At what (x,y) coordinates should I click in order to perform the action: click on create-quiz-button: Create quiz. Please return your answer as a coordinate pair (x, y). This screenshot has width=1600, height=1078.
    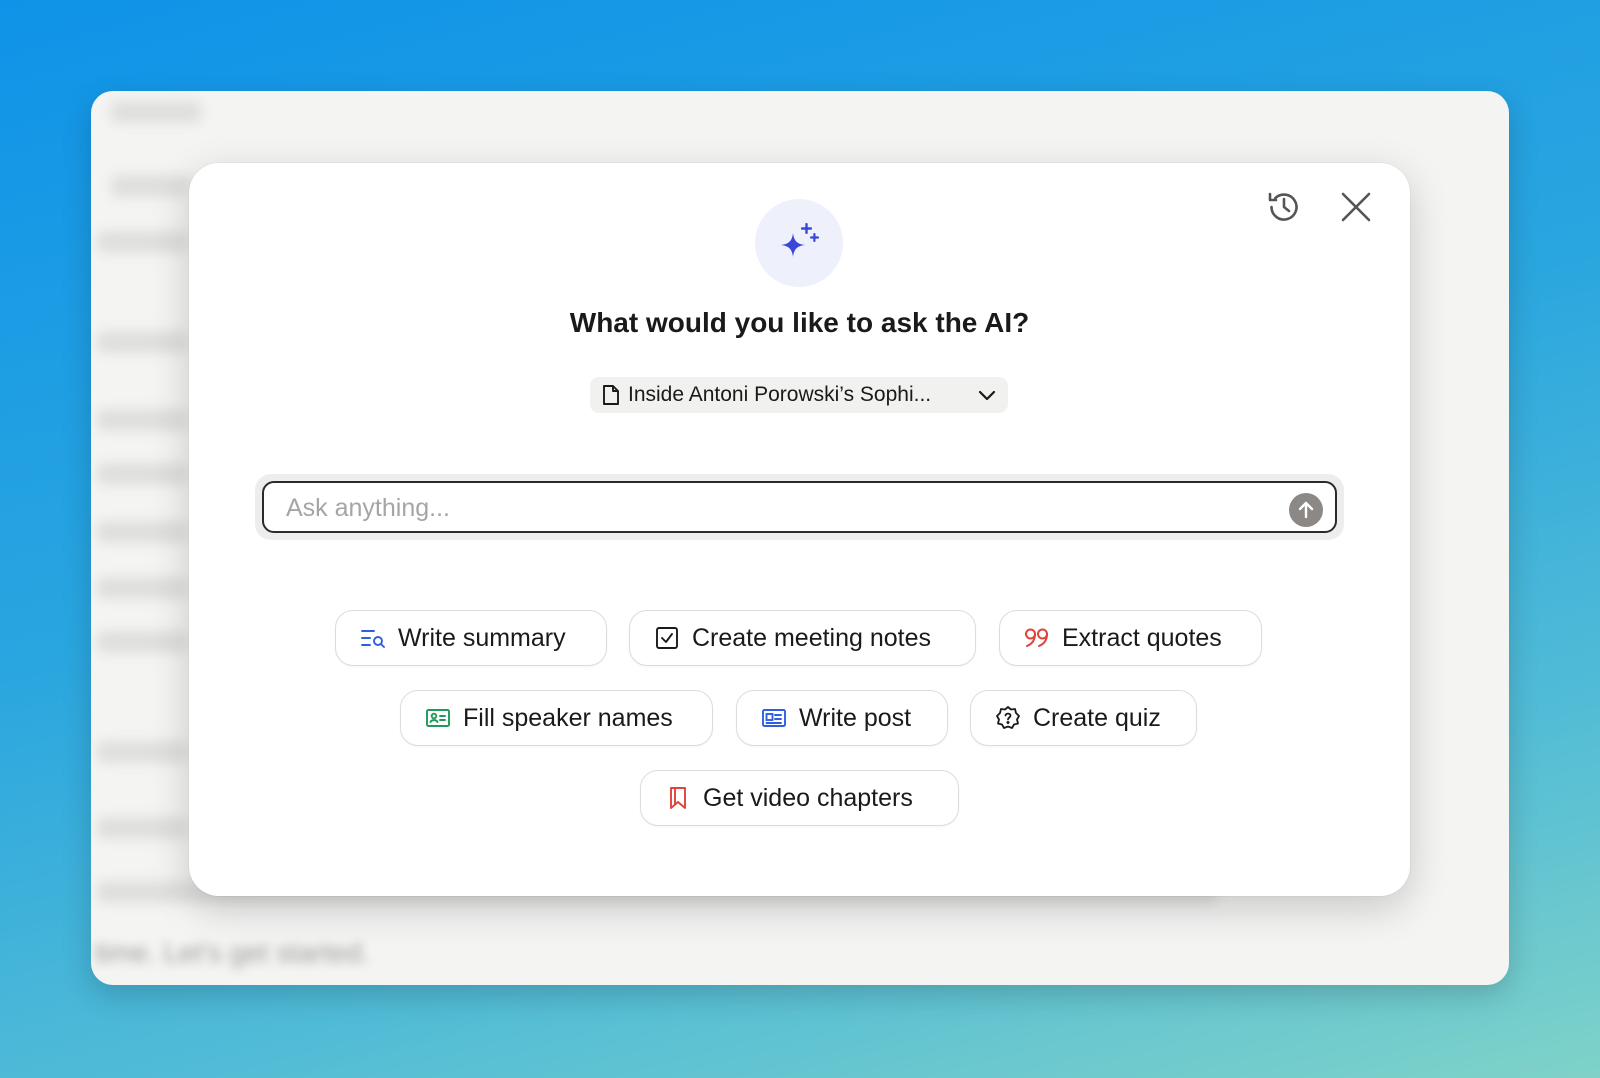
    Looking at the image, I should click on (1083, 718).